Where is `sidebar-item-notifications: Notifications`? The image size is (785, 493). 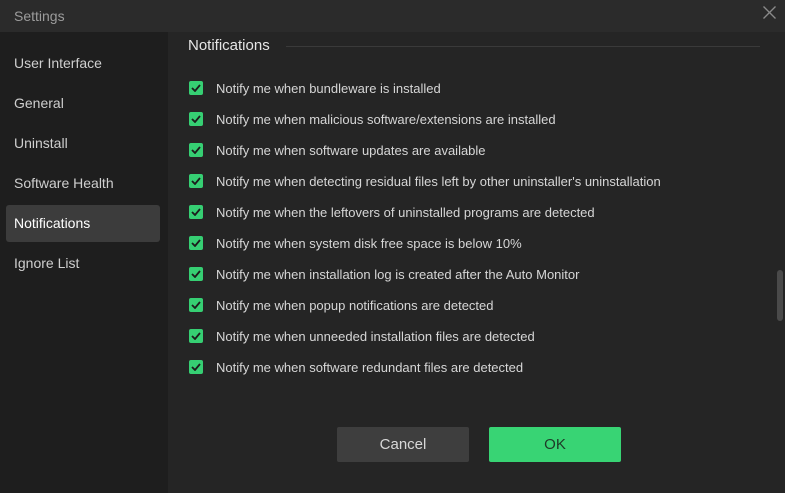
sidebar-item-notifications: Notifications is located at coordinates (83, 223).